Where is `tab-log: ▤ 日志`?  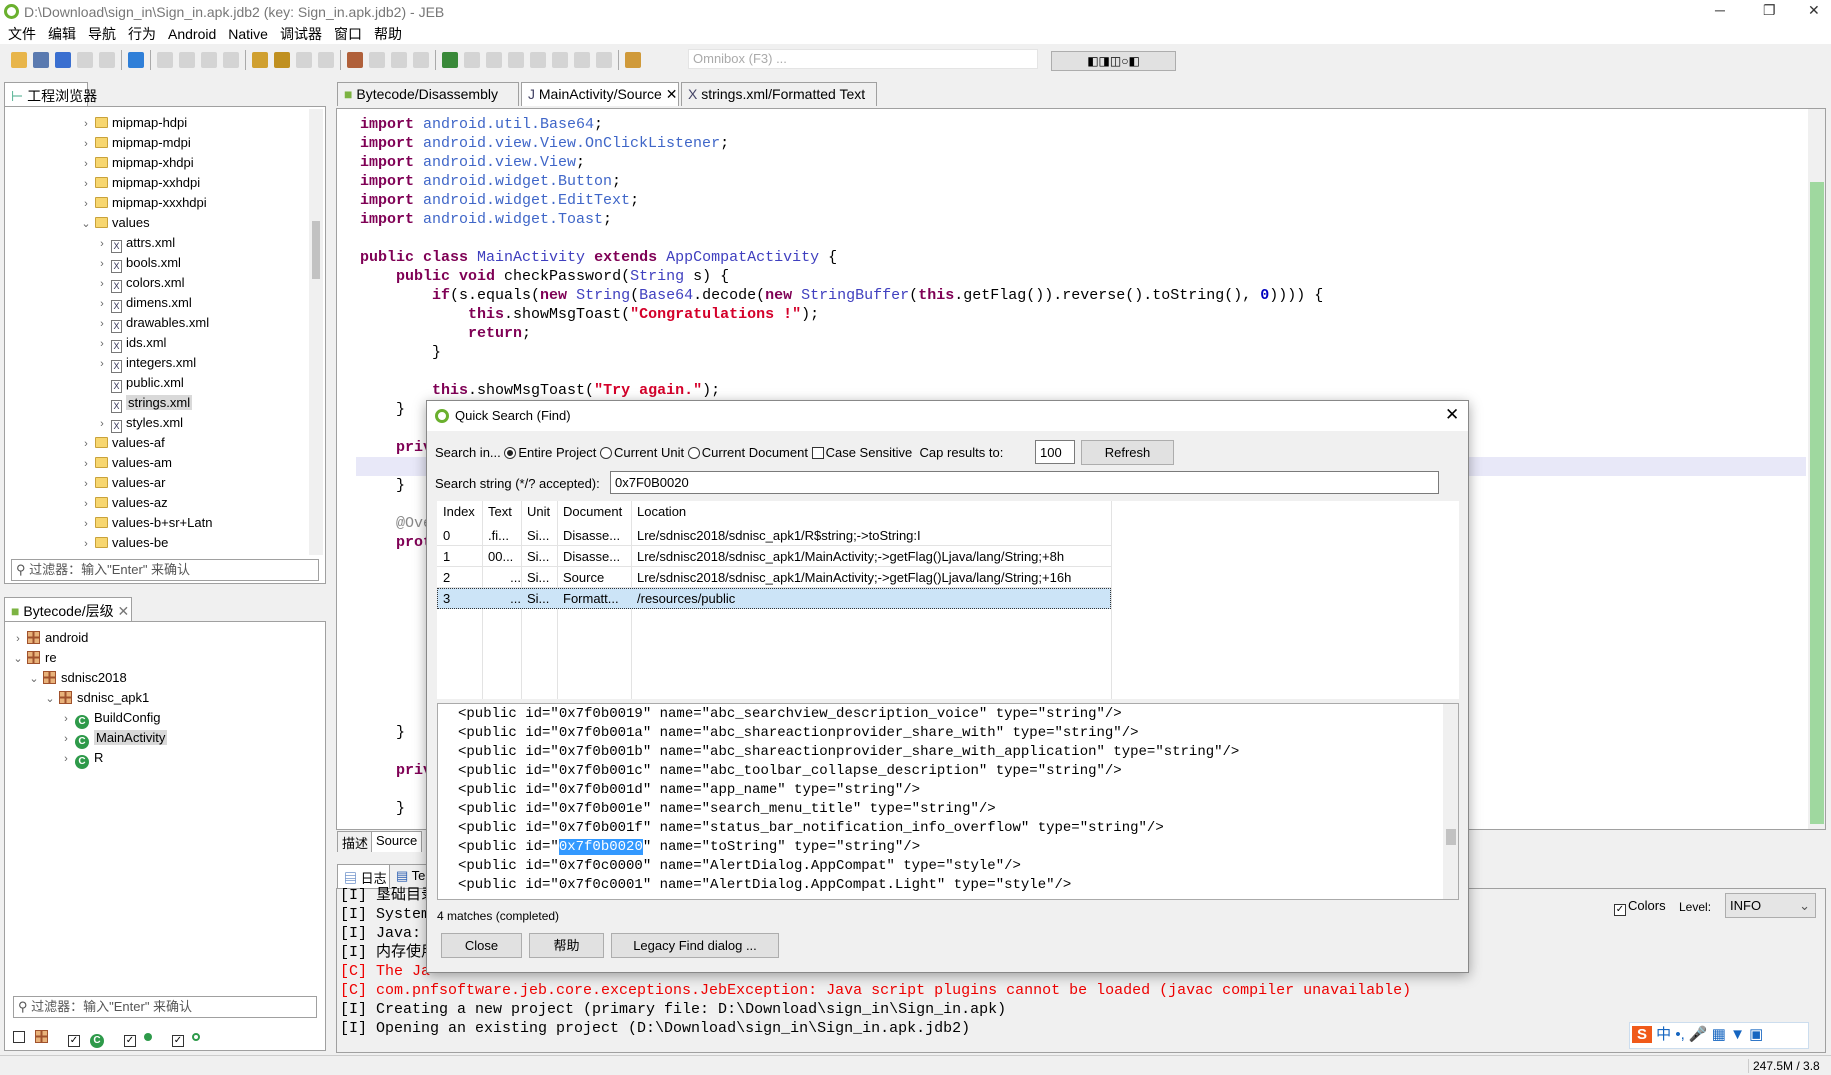 tab-log: ▤ 日志 is located at coordinates (365, 876).